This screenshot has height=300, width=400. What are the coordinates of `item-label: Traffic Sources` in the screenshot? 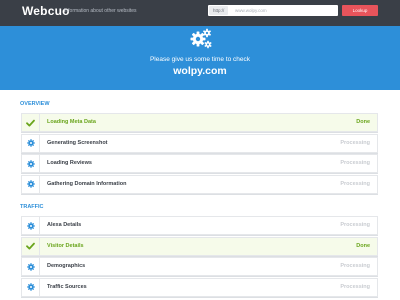 It's located at (67, 286).